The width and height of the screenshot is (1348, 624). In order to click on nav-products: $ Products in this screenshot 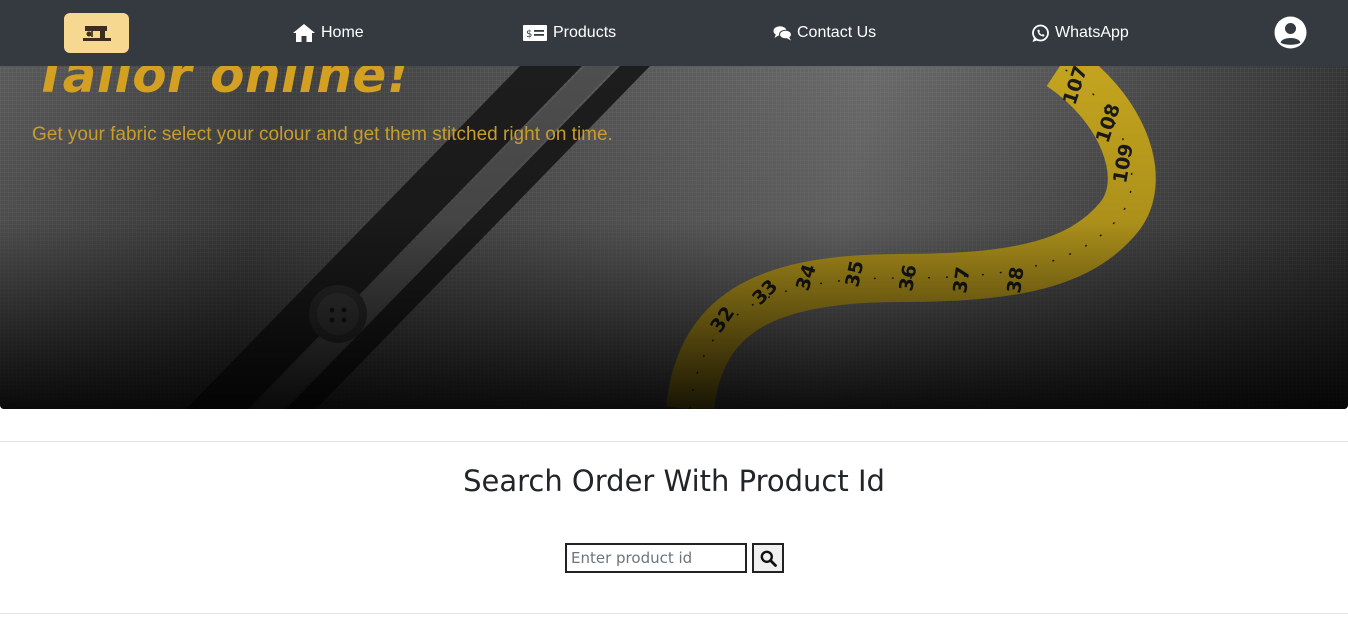, I will do `click(569, 33)`.